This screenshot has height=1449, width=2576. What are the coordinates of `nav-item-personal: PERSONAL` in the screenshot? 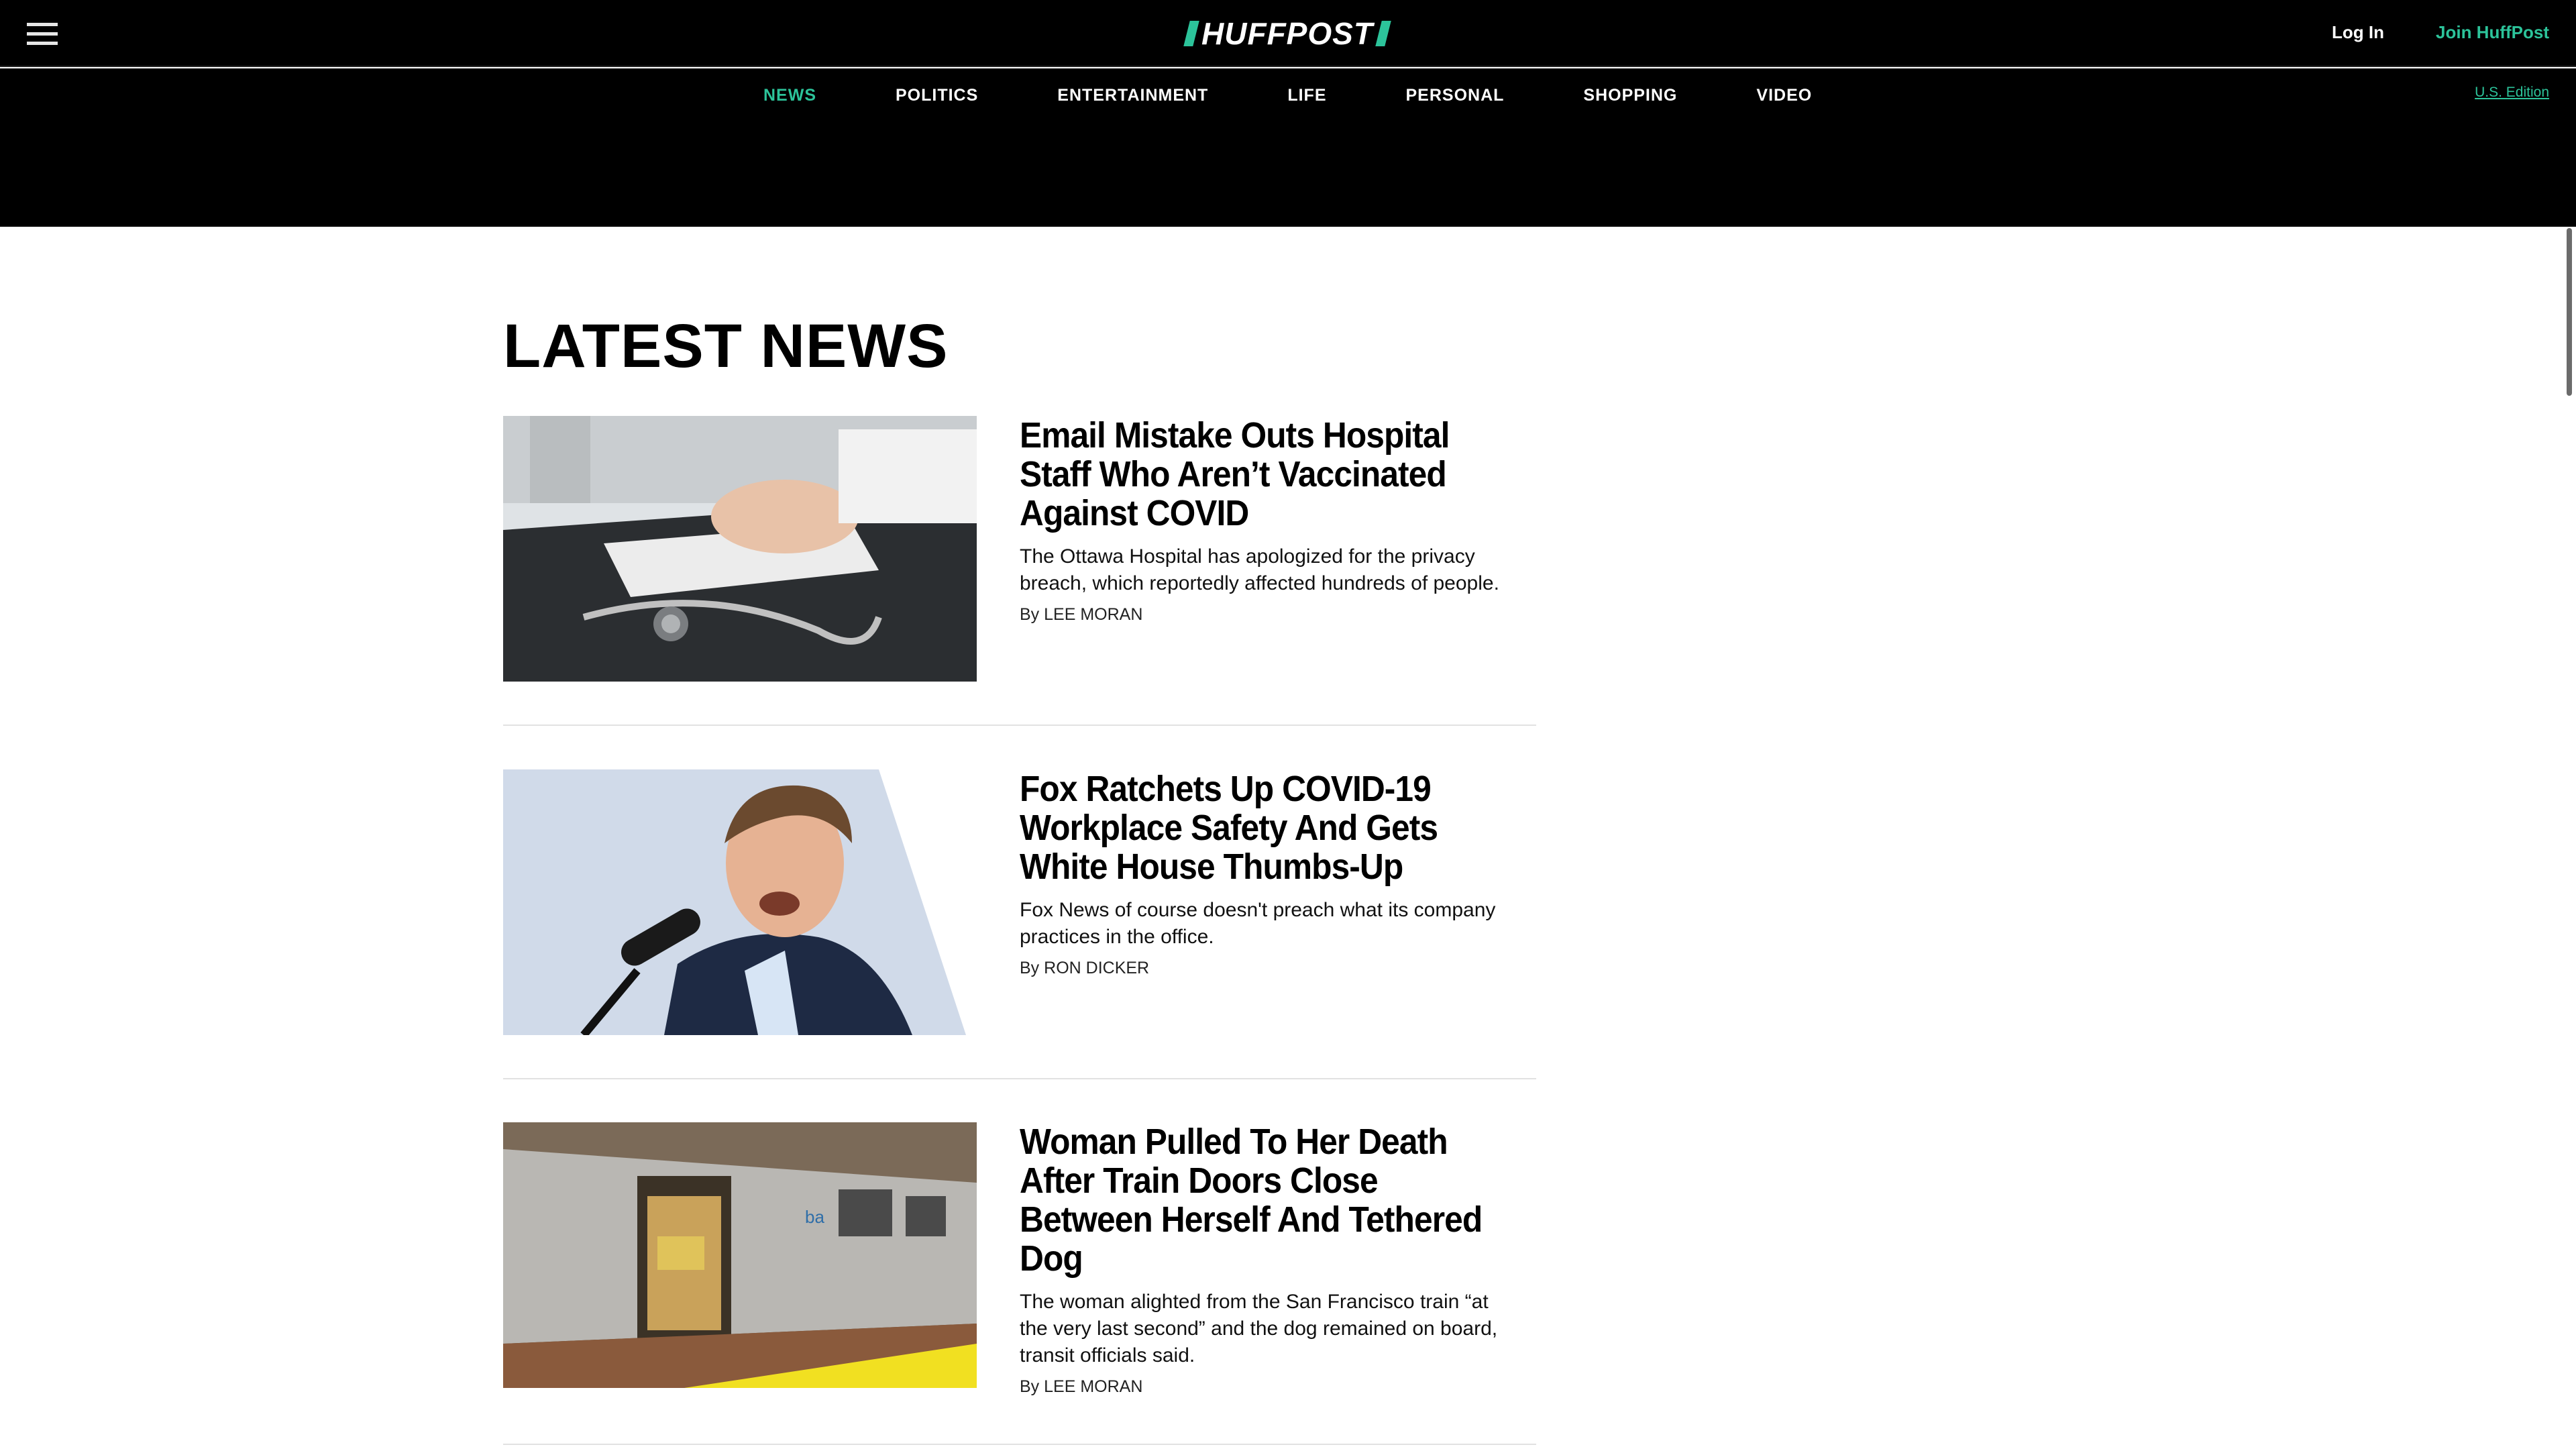 It's located at (1455, 95).